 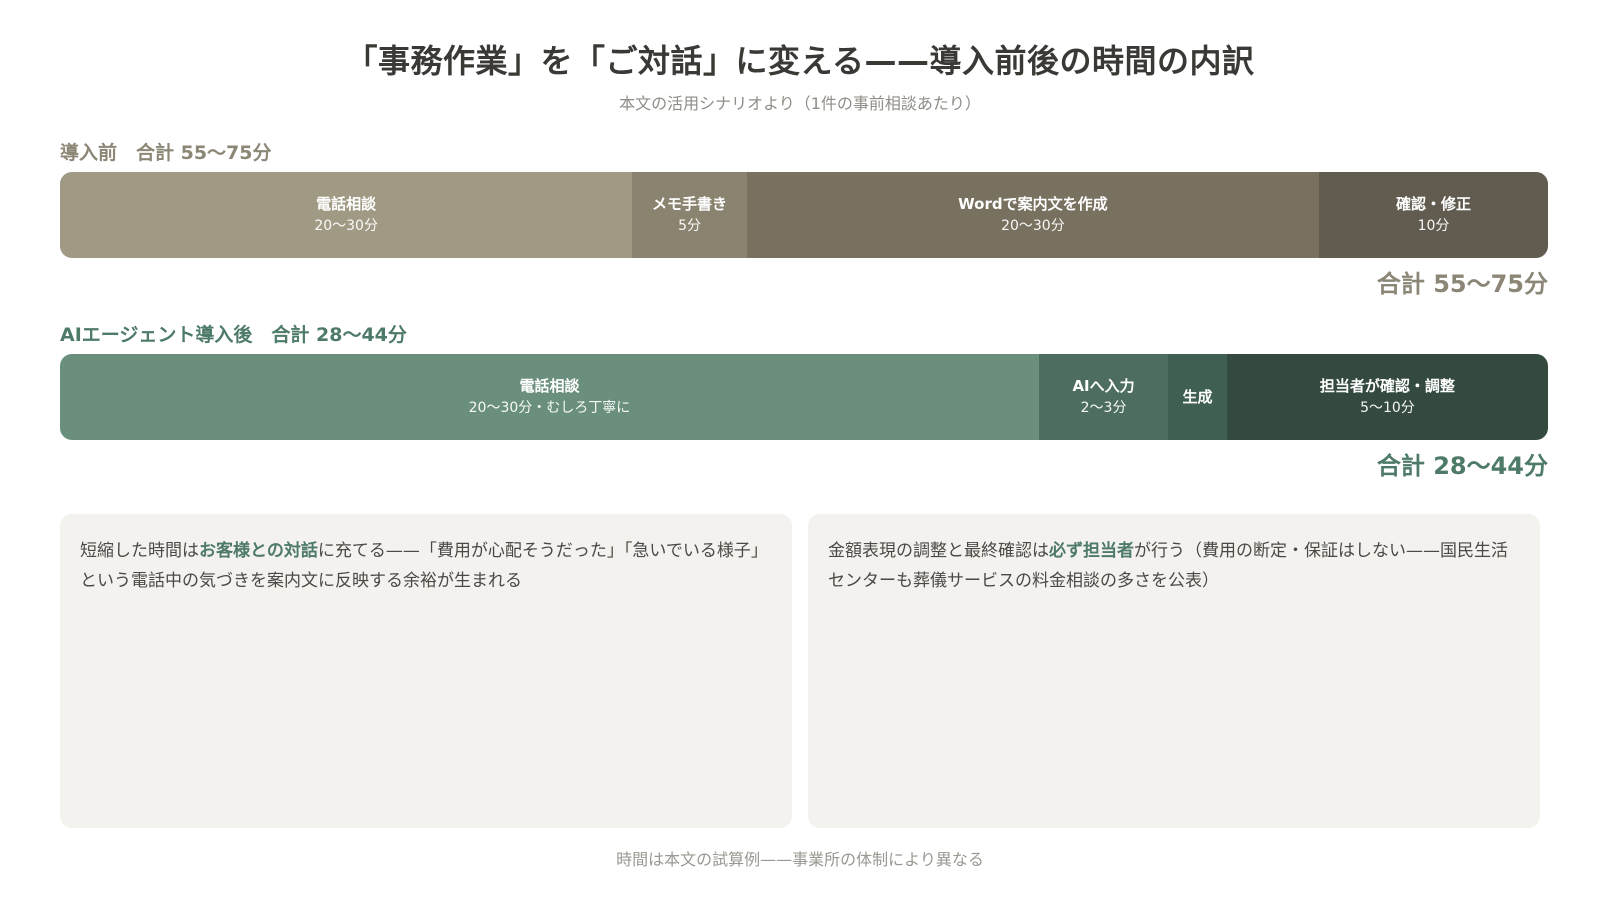 I want to click on segment-time: 5分, so click(x=689, y=226).